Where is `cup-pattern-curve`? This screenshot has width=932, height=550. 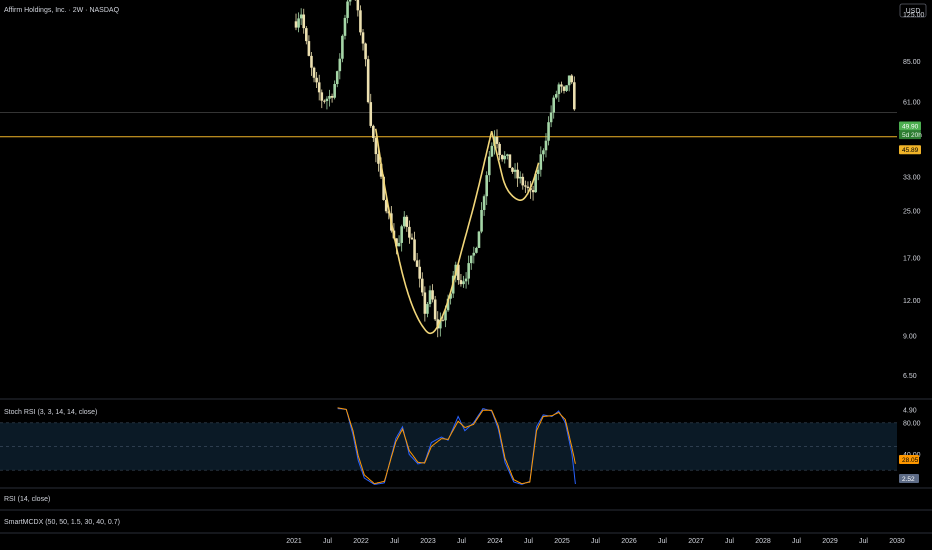 cup-pattern-curve is located at coordinates (433, 231).